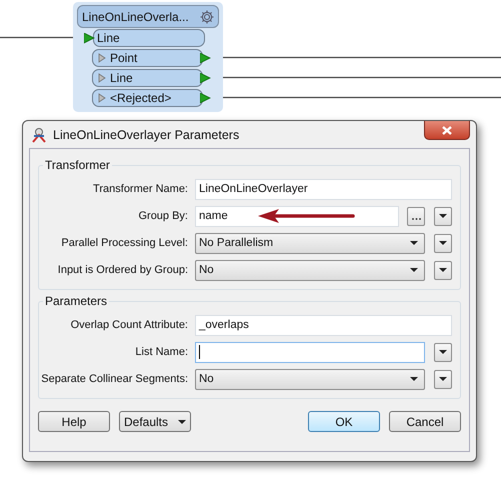 The image size is (501, 481). What do you see at coordinates (323, 325) in the screenshot?
I see `input-field: _overlaps` at bounding box center [323, 325].